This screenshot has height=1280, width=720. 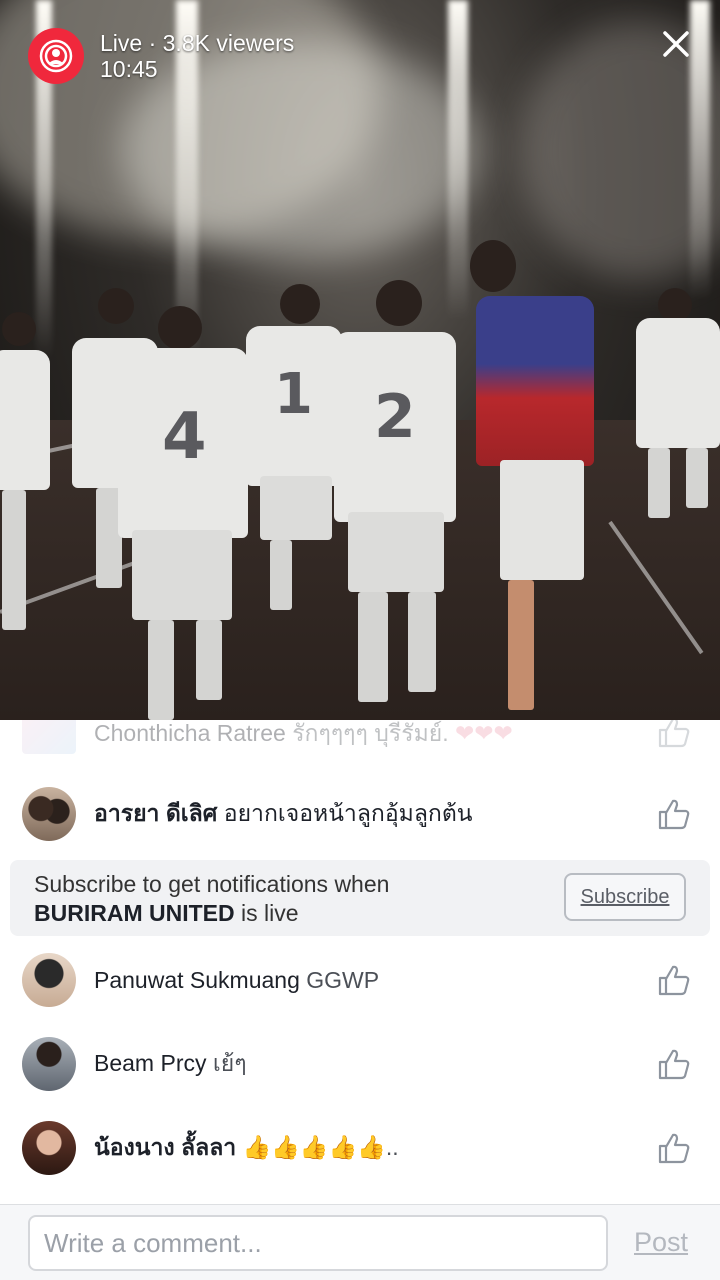 What do you see at coordinates (625, 897) in the screenshot?
I see `subscribe-button: Subscribe` at bounding box center [625, 897].